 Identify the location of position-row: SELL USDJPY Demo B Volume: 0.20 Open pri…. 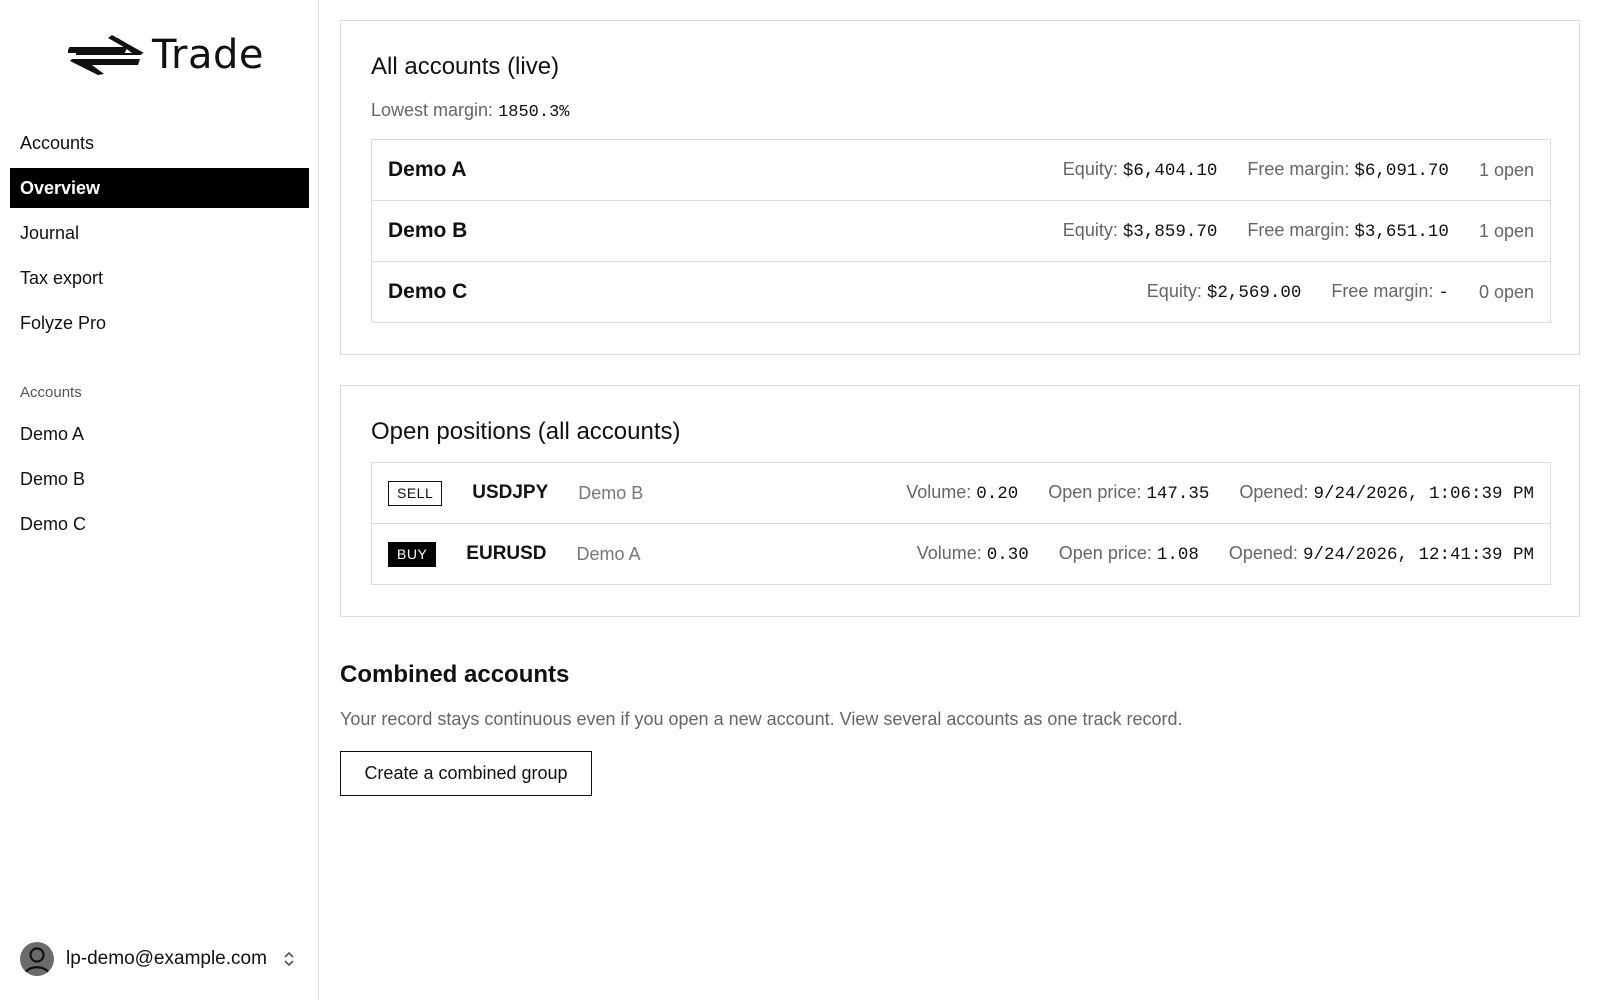
(961, 493).